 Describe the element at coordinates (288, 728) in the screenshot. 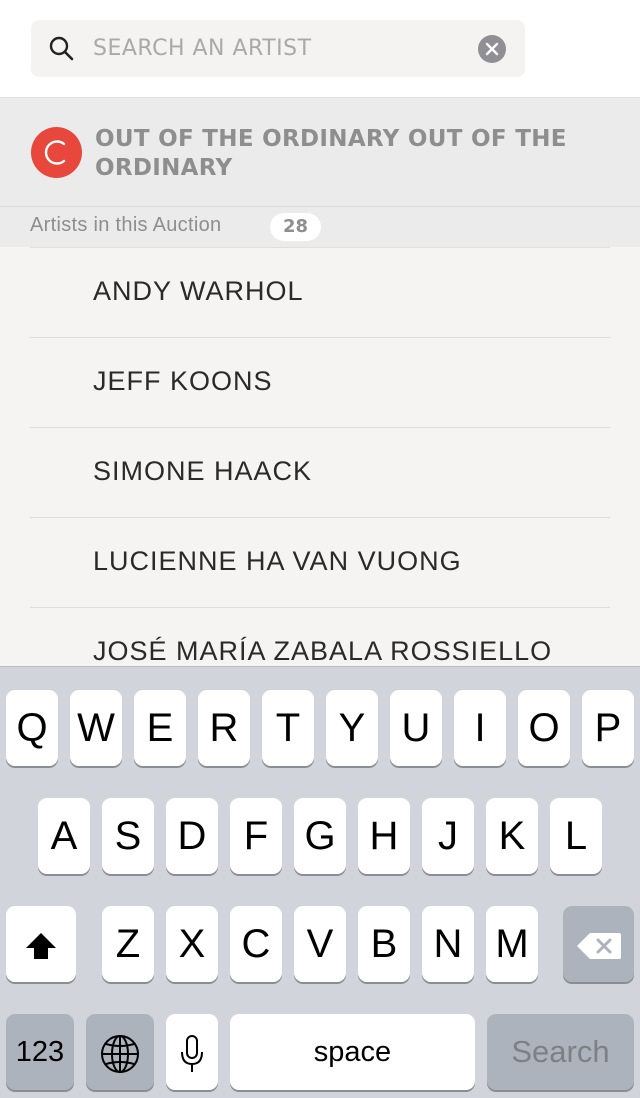

I see `key-t: T` at that location.